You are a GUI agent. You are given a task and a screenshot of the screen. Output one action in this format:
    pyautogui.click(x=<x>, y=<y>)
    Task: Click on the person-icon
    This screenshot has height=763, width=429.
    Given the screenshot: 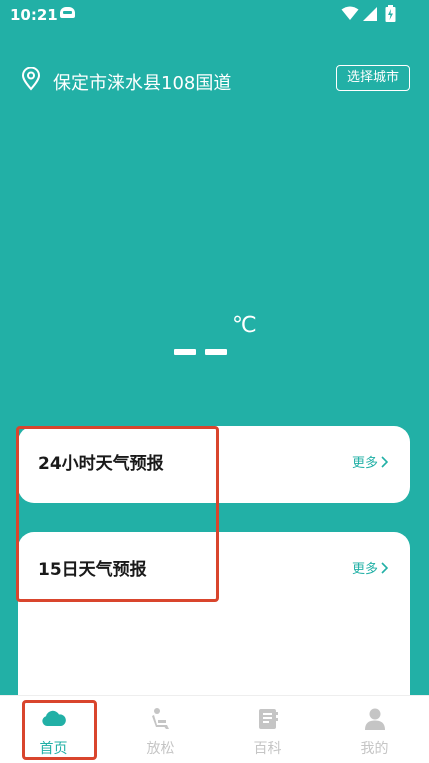 What is the action you would take?
    pyautogui.click(x=375, y=719)
    